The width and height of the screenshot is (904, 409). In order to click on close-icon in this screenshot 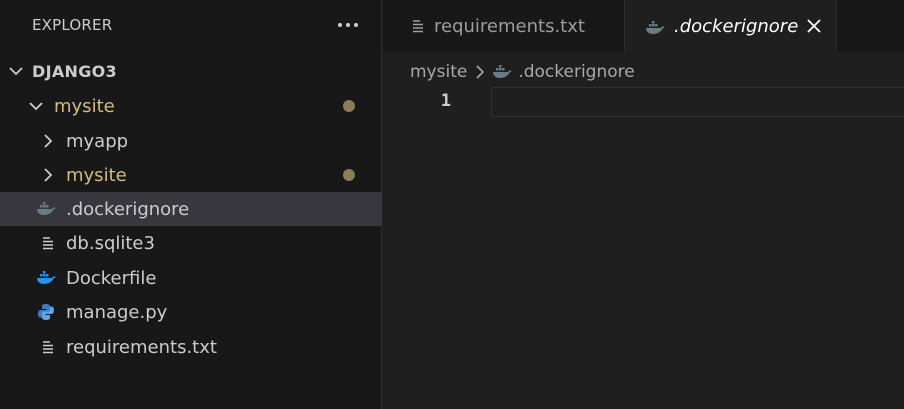, I will do `click(814, 26)`.